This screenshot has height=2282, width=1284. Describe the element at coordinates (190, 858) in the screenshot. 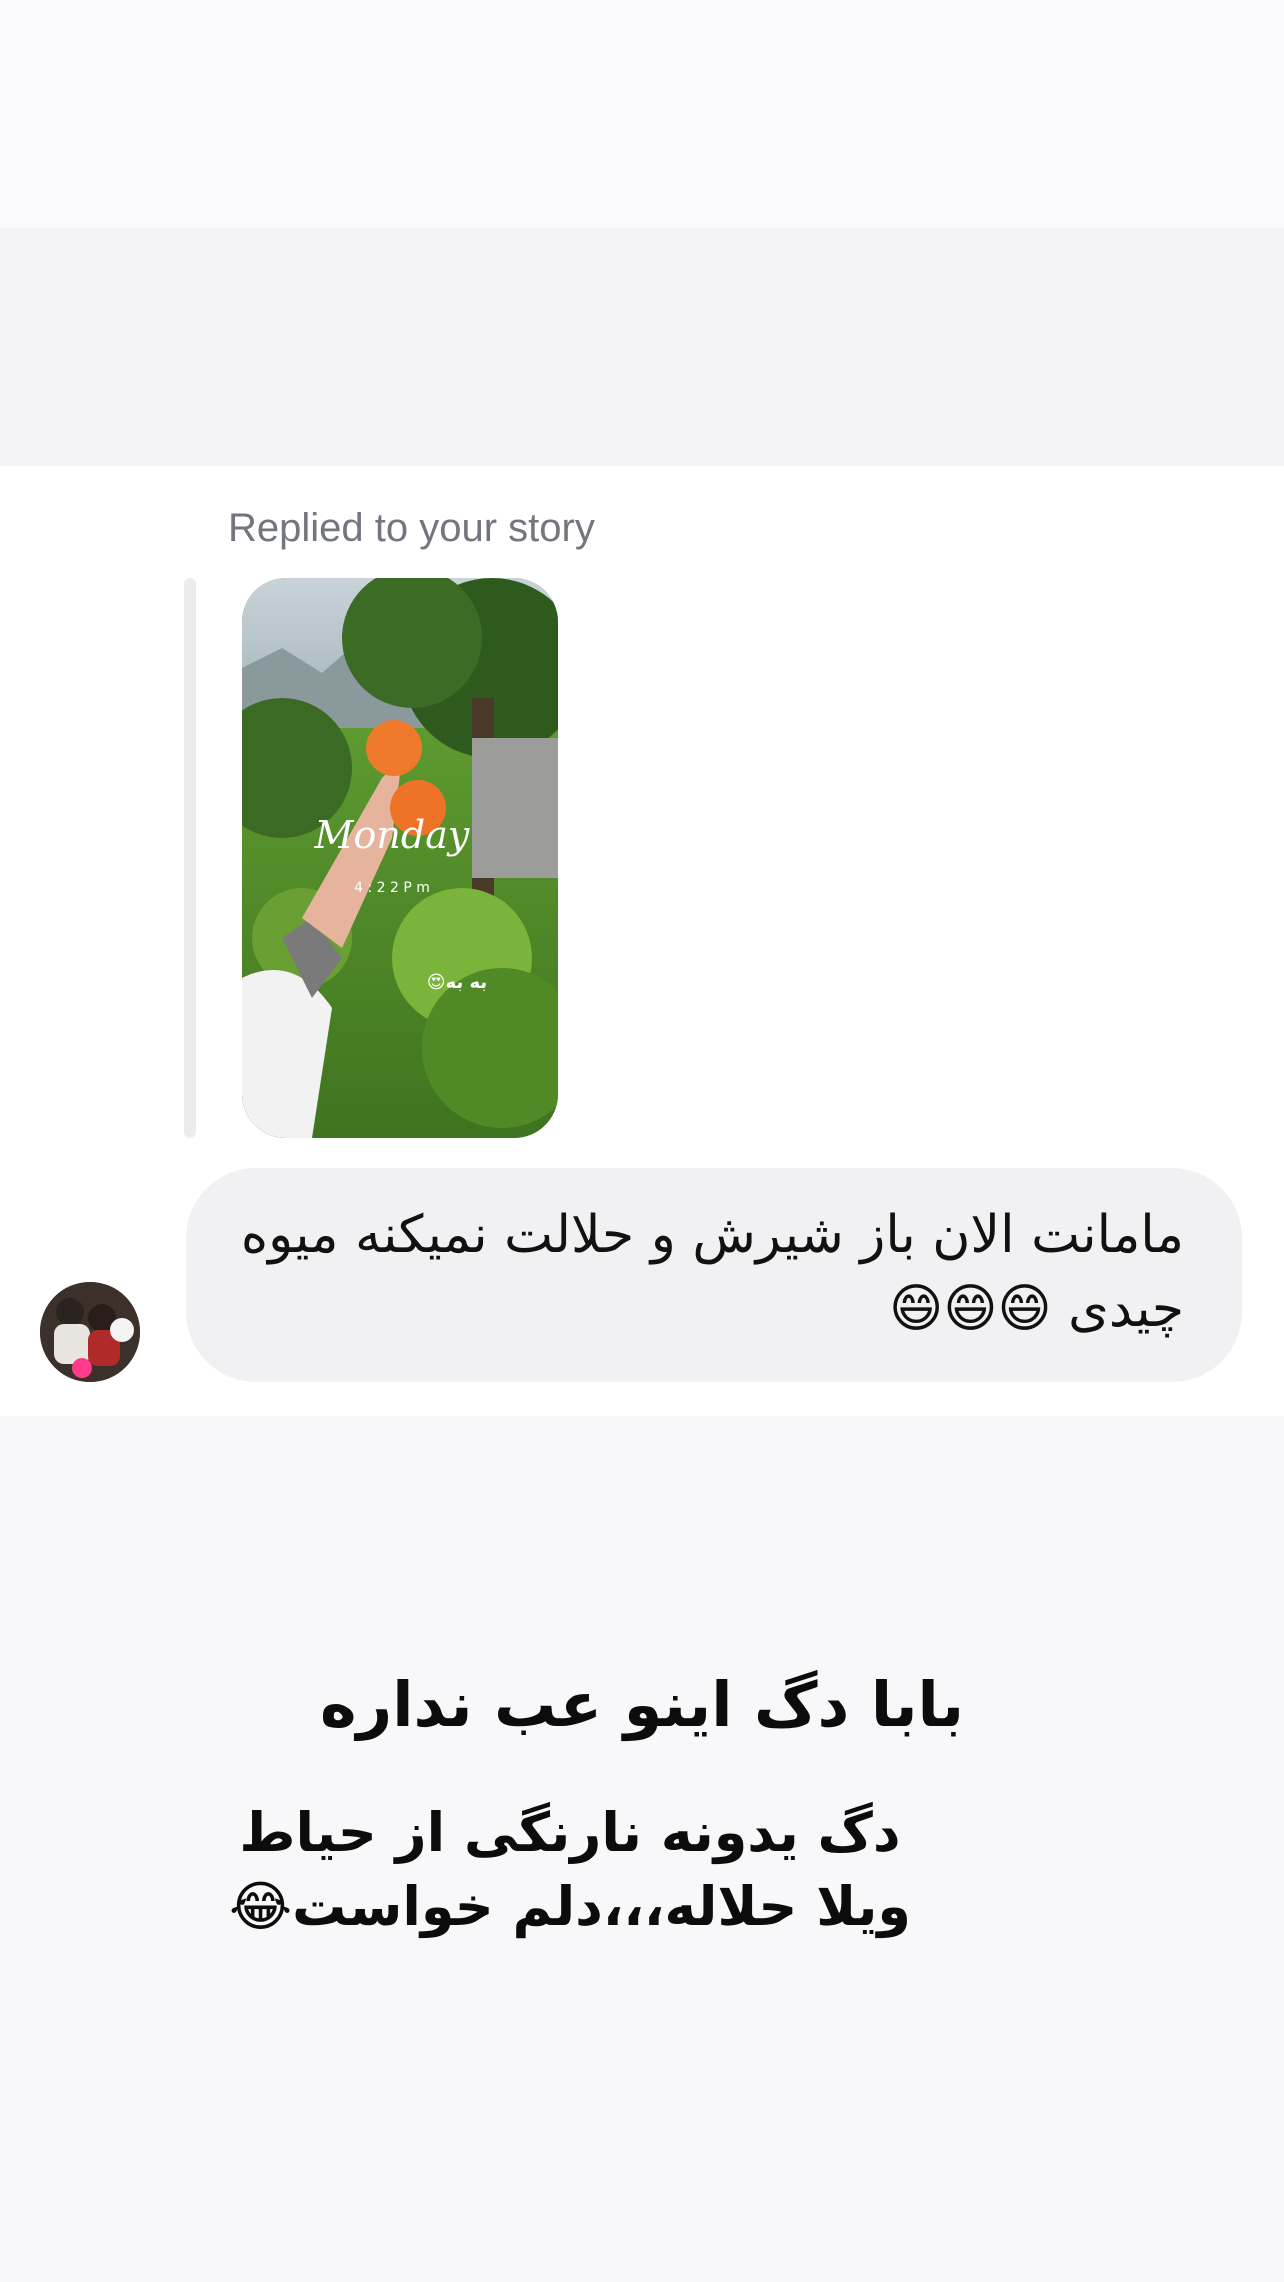

I see `quote-bar` at that location.